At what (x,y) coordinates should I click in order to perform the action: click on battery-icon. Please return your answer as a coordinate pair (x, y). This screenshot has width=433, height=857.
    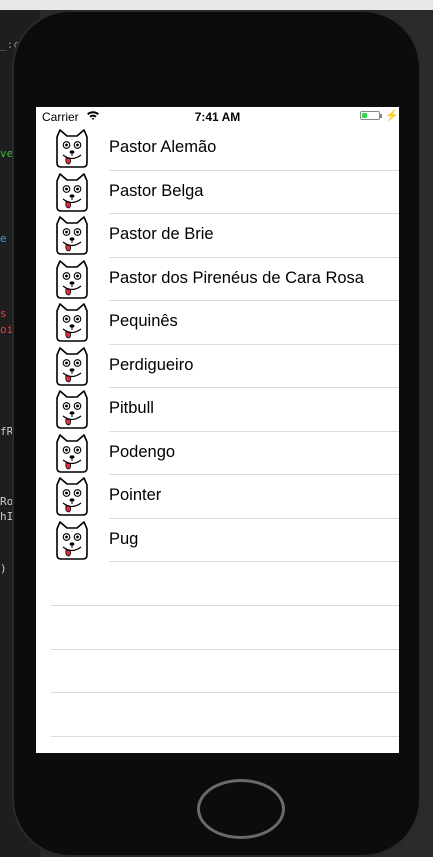
    Looking at the image, I should click on (370, 115).